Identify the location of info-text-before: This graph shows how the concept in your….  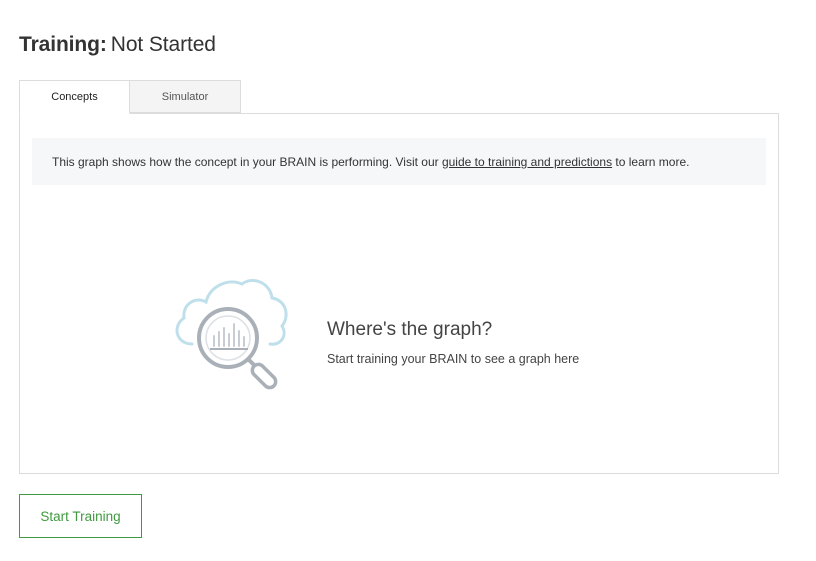
(247, 161).